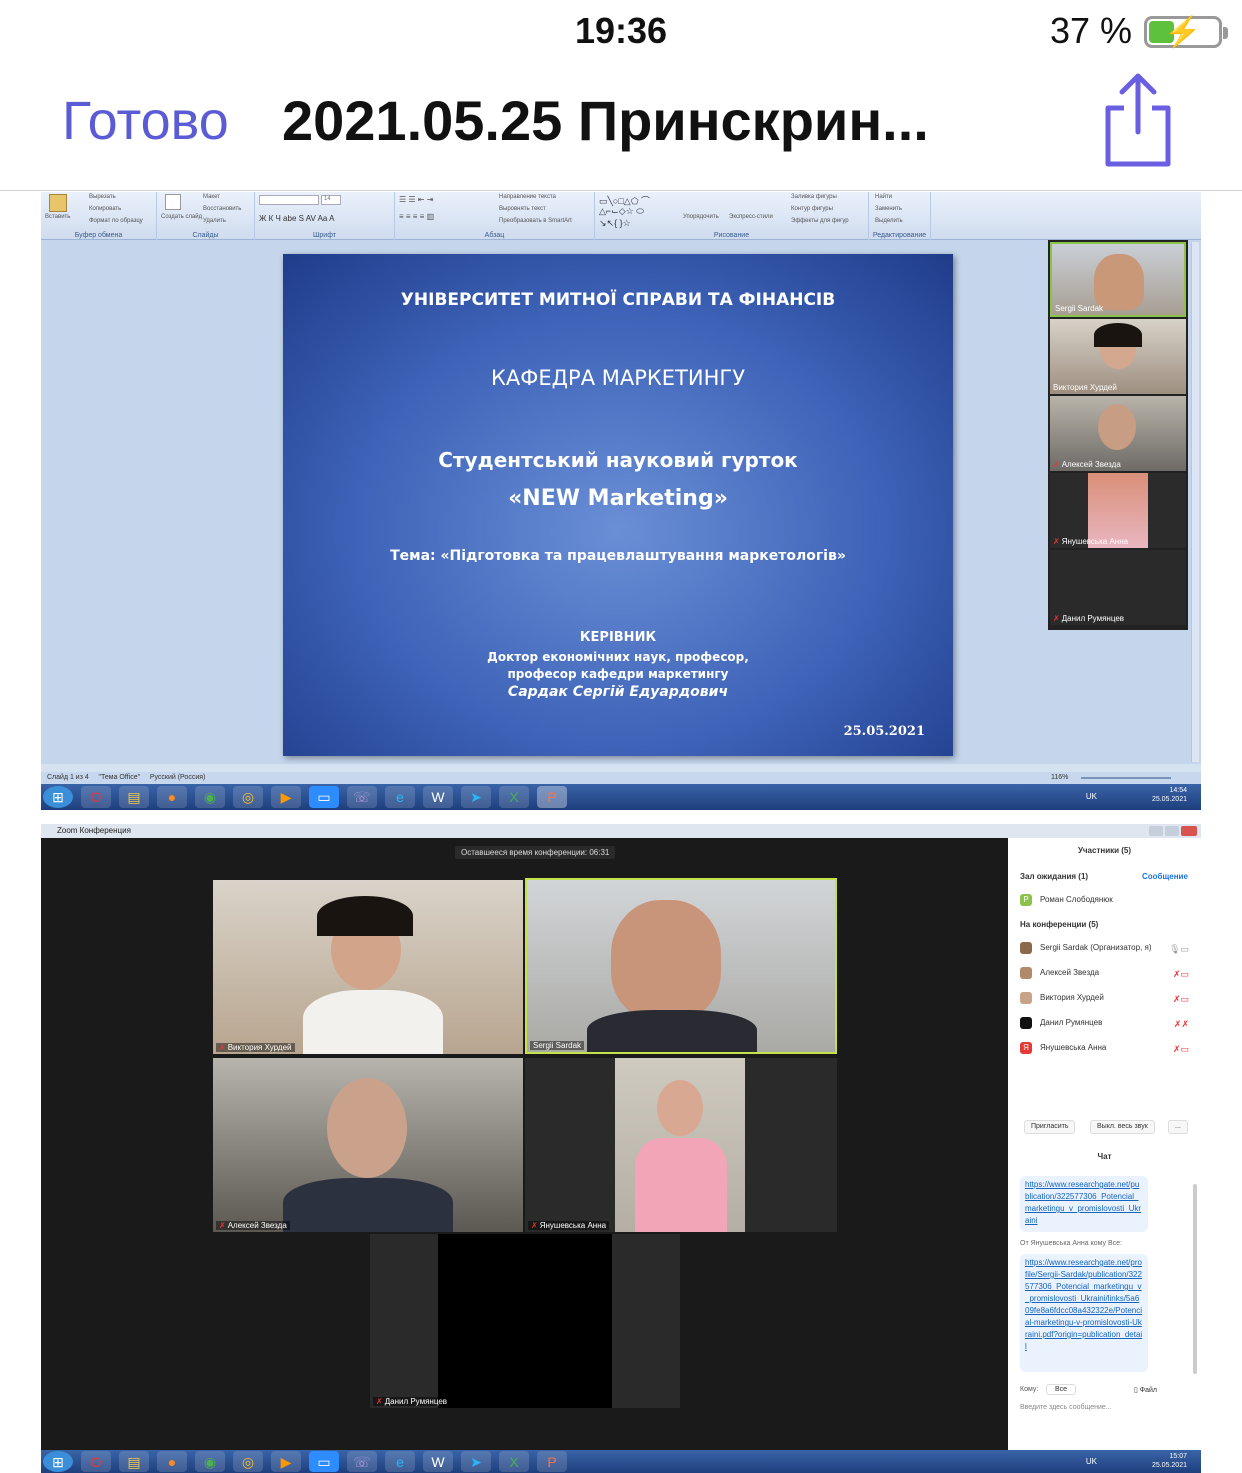 The image size is (1242, 1473). What do you see at coordinates (1054, 876) in the screenshot?
I see `waiting-room-heading: Зал ожидания (1)` at bounding box center [1054, 876].